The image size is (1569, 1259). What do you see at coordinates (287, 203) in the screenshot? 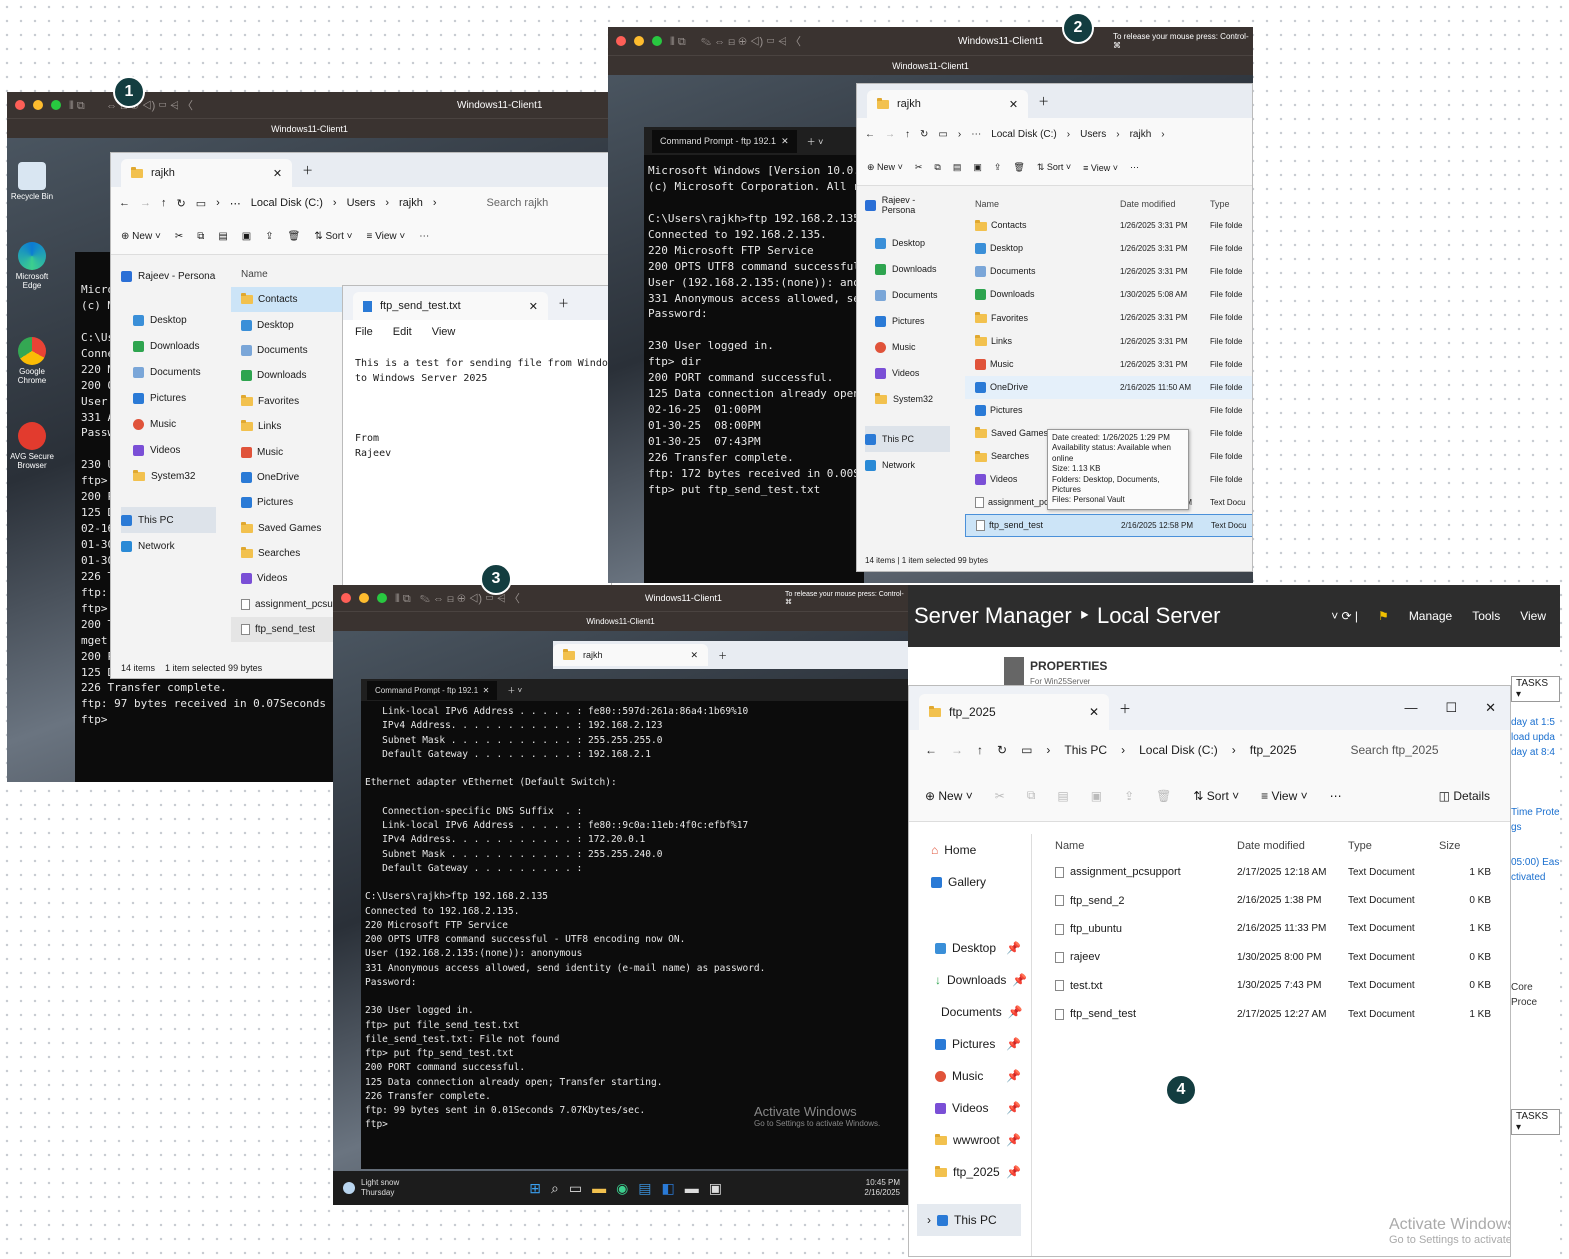
I see `breadcrumb-1: Local Disk (C:)` at bounding box center [287, 203].